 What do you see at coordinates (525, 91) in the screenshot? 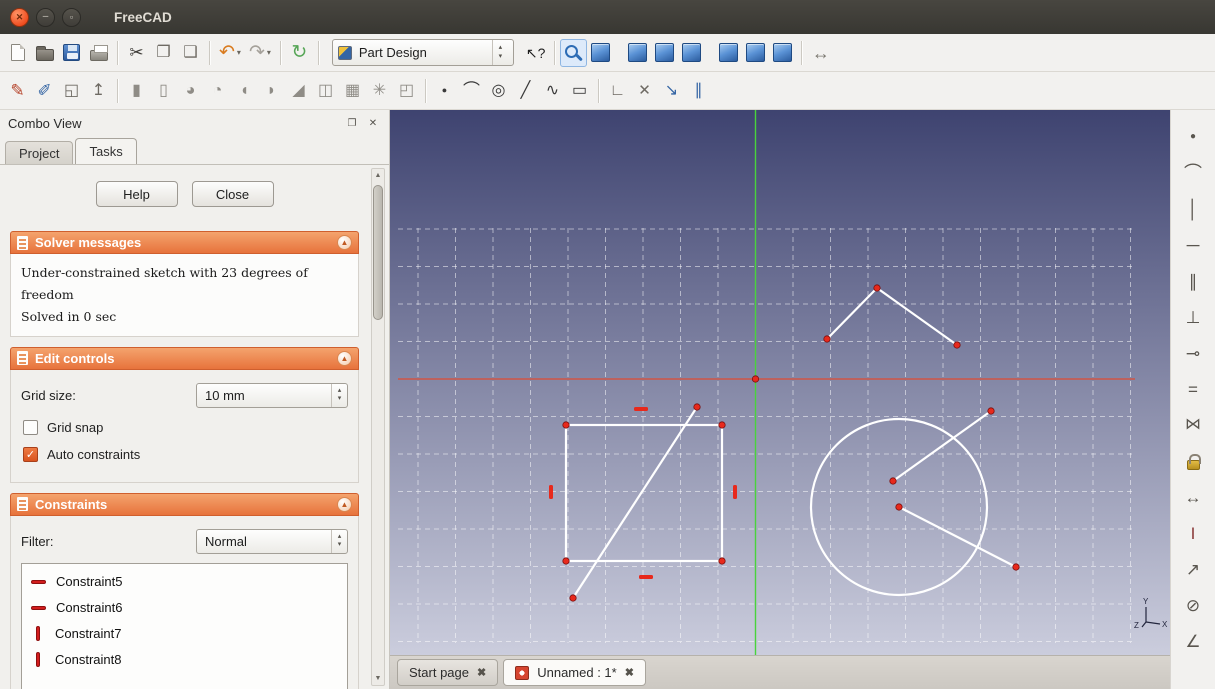
I see `line-icon: ╱` at bounding box center [525, 91].